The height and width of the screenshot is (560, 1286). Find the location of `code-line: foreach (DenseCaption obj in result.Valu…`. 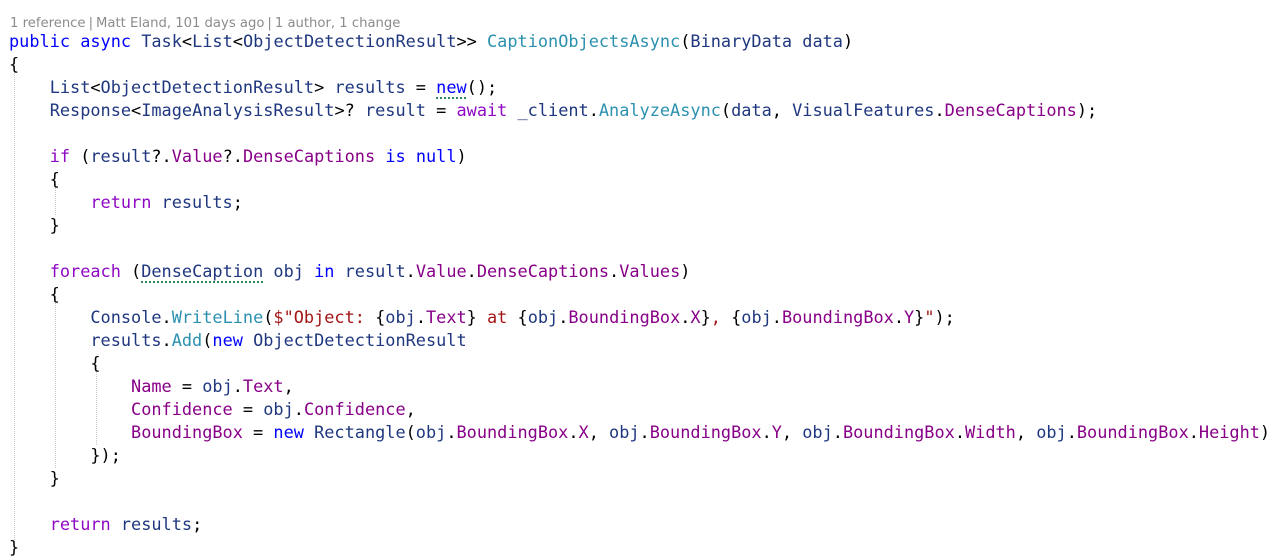

code-line: foreach (DenseCaption obj in result.Valu… is located at coordinates (350, 271).